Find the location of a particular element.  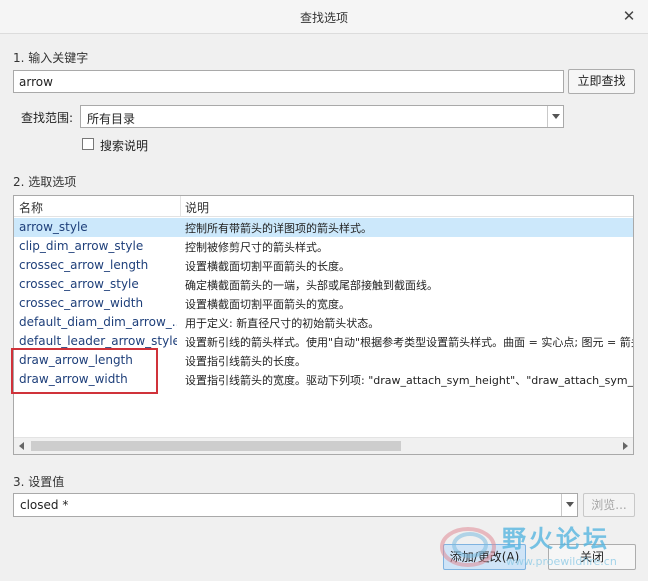

close-icon: ✕ is located at coordinates (629, 16).